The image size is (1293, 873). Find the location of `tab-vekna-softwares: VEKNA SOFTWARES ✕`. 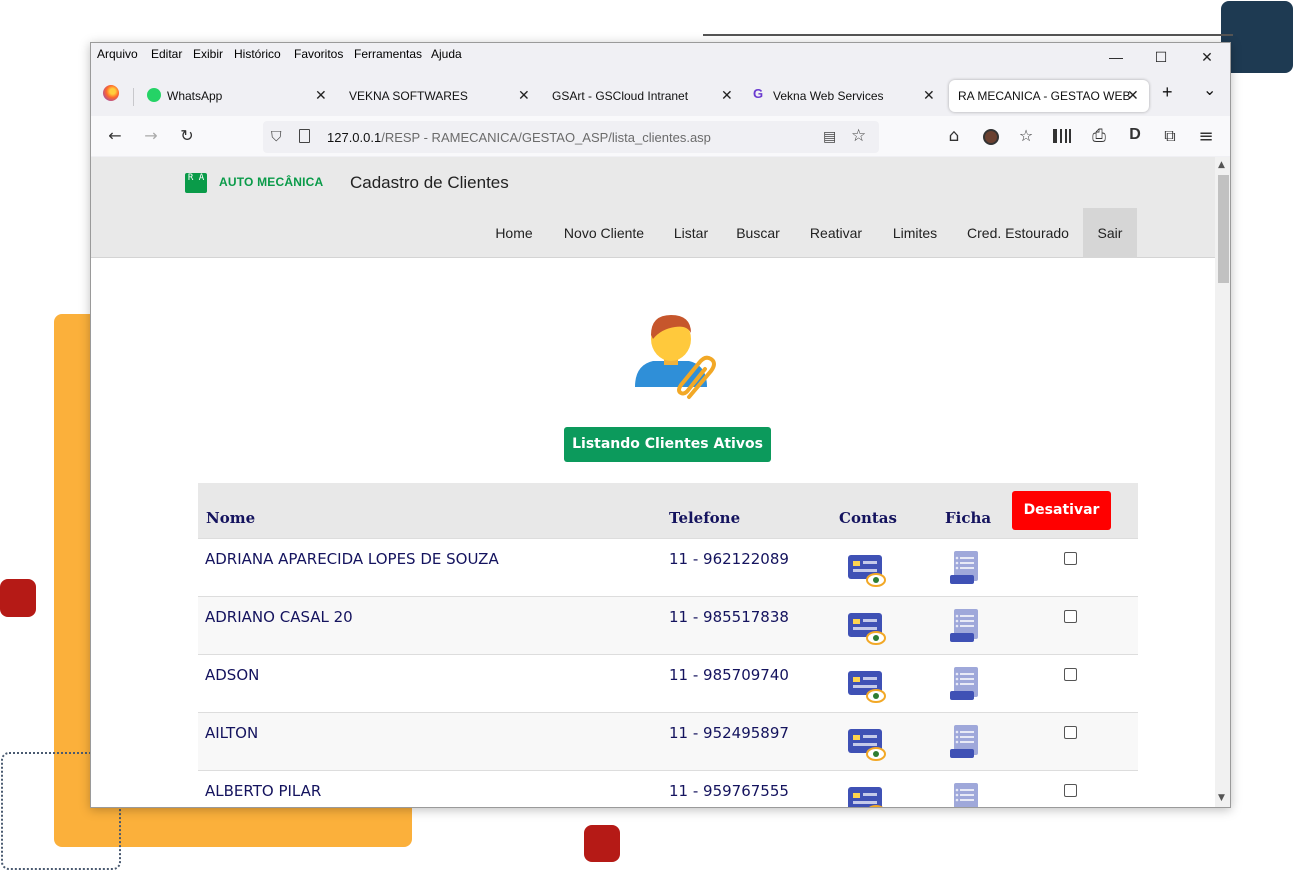

tab-vekna-softwares: VEKNA SOFTWARES ✕ is located at coordinates (426, 96).